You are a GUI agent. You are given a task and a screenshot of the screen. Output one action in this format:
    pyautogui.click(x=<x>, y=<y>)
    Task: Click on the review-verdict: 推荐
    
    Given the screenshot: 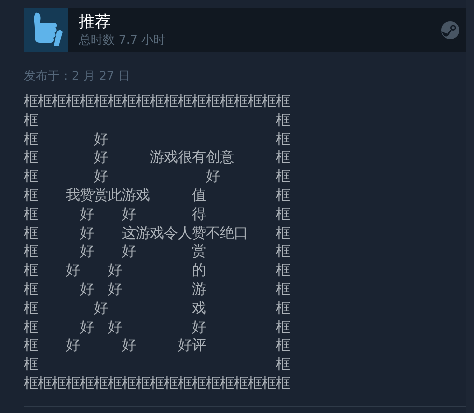 What is the action you would take?
    pyautogui.click(x=95, y=22)
    